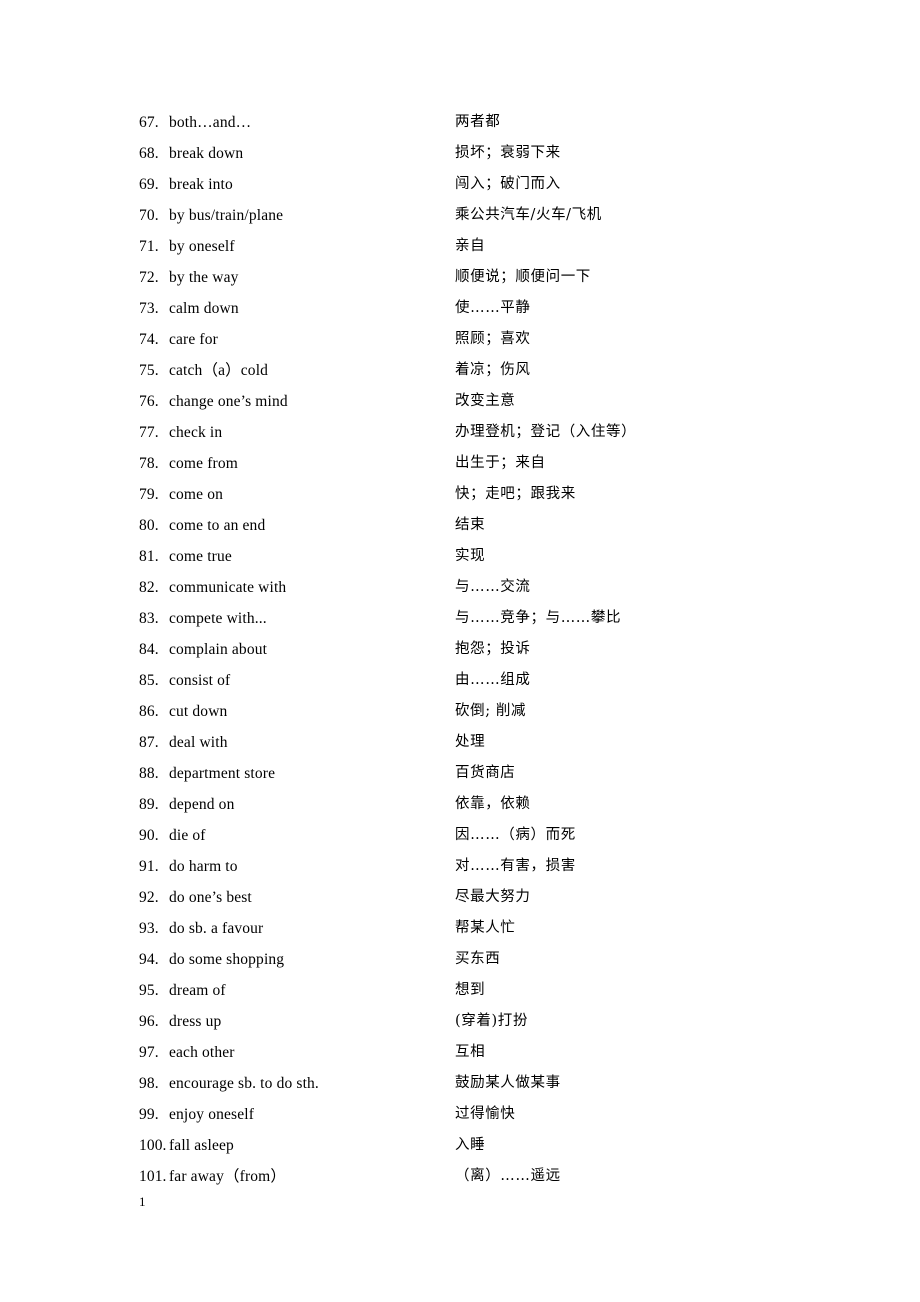 The image size is (920, 1302). What do you see at coordinates (204, 308) in the screenshot?
I see `vocab-row-english: calm down` at bounding box center [204, 308].